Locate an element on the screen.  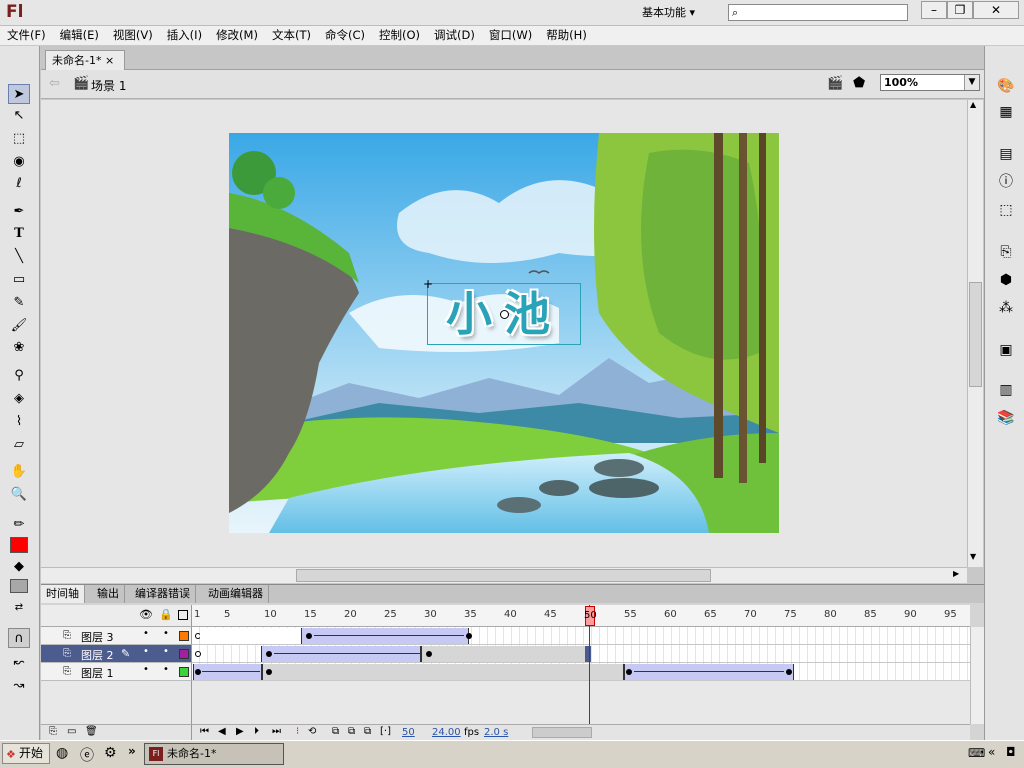
stage-horizontal-scrollbar: ▶ is located at coordinates (504, 575).